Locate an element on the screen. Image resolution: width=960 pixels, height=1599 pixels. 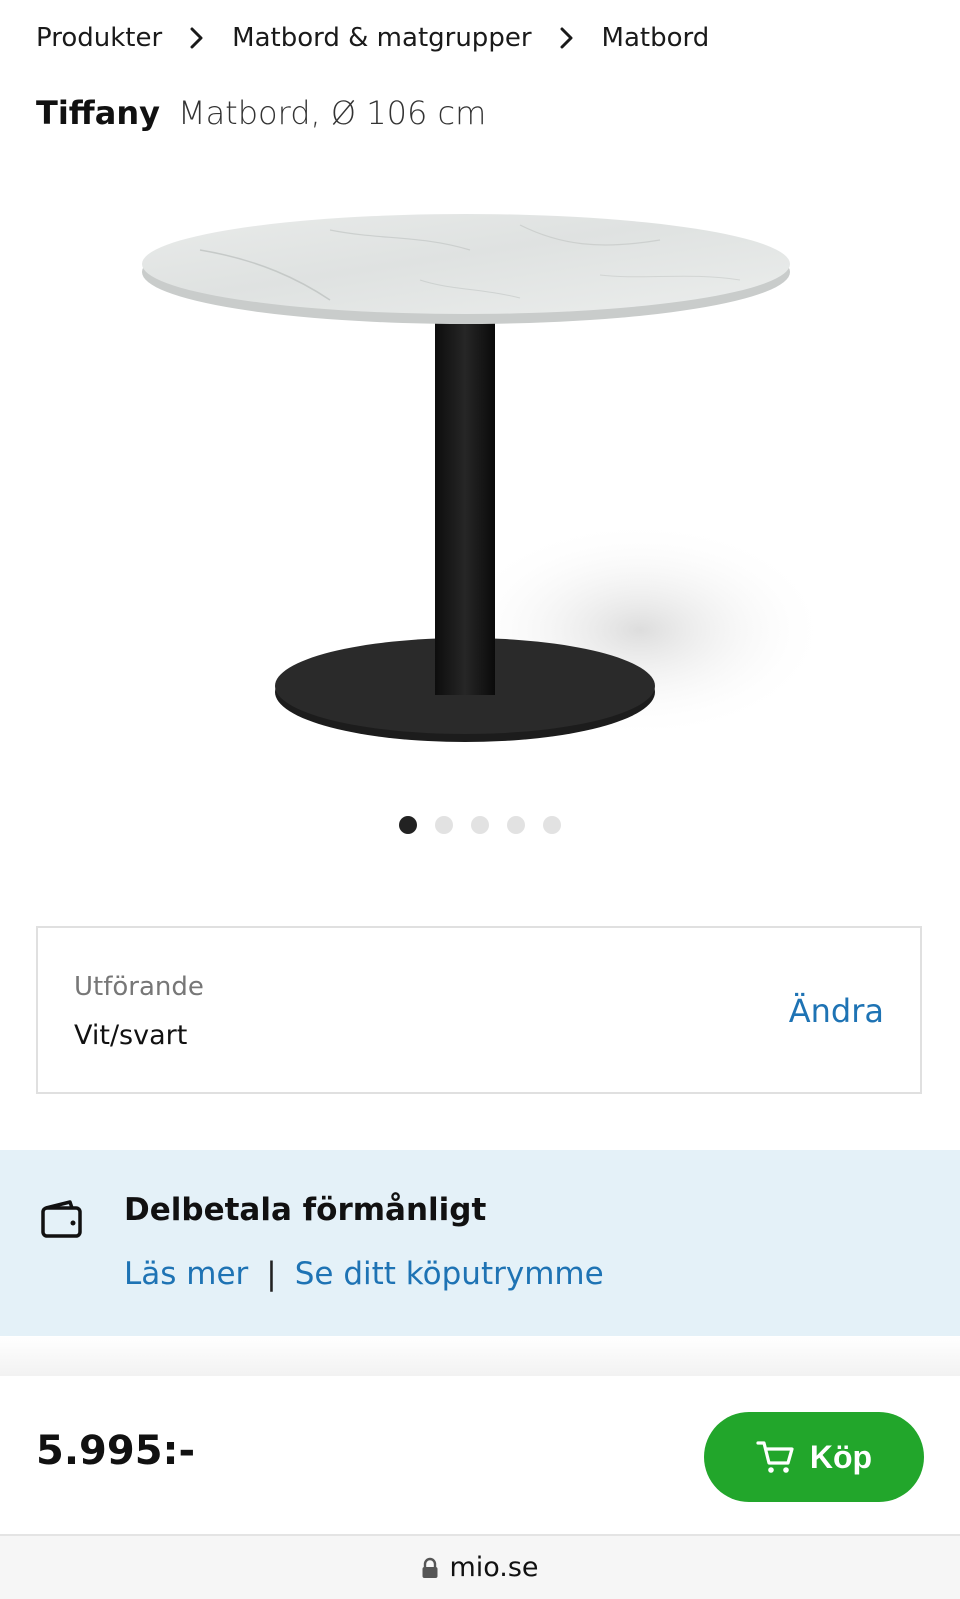
financing-links: Läs mer | Se ditt köputrymme is located at coordinates (364, 1274).